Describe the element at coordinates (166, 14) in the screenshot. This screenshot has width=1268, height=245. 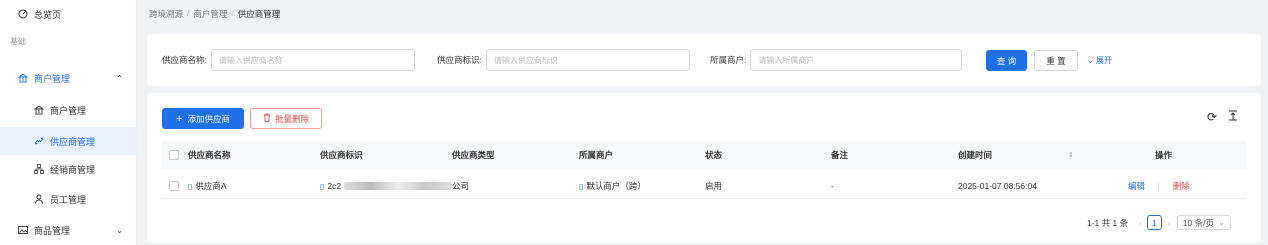
I see `breadcrumb-item: 跨境溯源` at that location.